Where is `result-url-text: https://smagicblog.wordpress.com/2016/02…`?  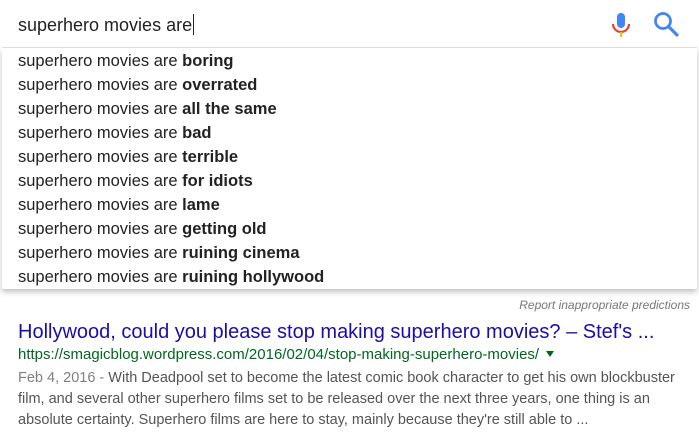 result-url-text: https://smagicblog.wordpress.com/2016/02… is located at coordinates (279, 354).